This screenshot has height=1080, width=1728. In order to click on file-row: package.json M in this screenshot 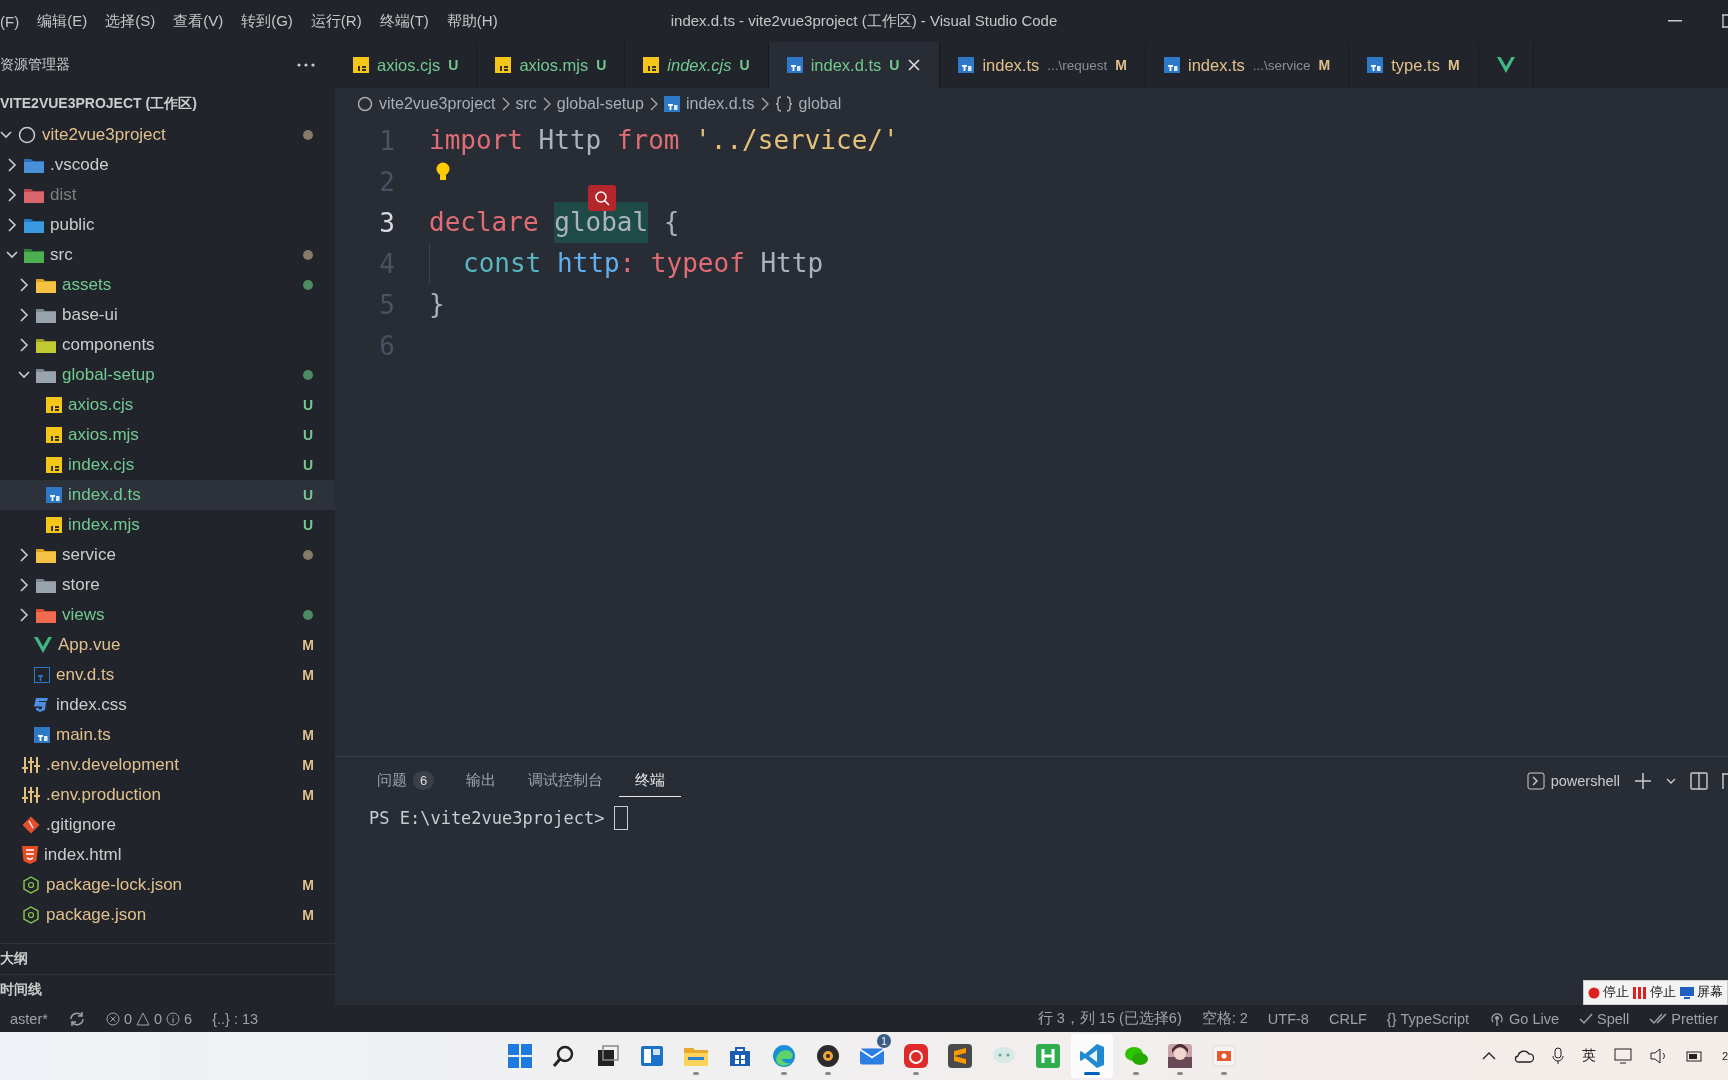, I will do `click(167, 915)`.